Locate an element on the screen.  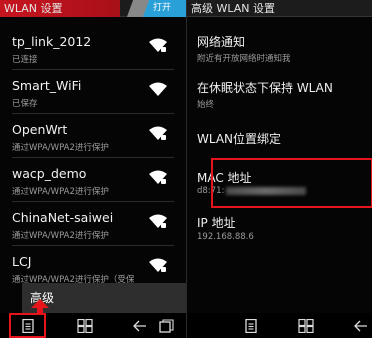
ip-address-setting: IP 地址 192.168.88.6 is located at coordinates (279, 228).